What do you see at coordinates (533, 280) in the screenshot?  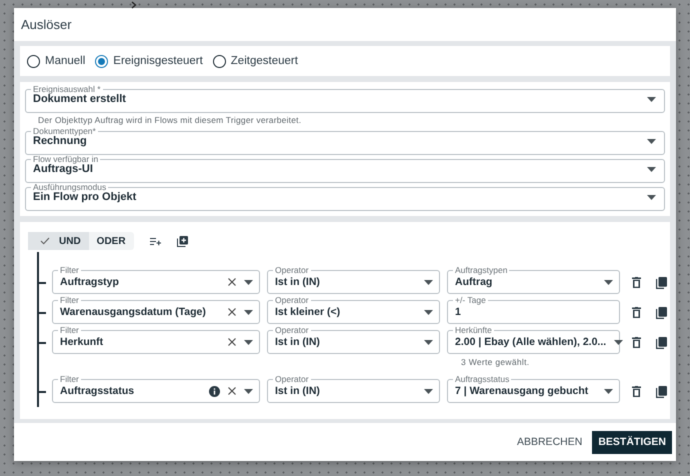 I see `select-field: Auftragstypen Auftrag` at bounding box center [533, 280].